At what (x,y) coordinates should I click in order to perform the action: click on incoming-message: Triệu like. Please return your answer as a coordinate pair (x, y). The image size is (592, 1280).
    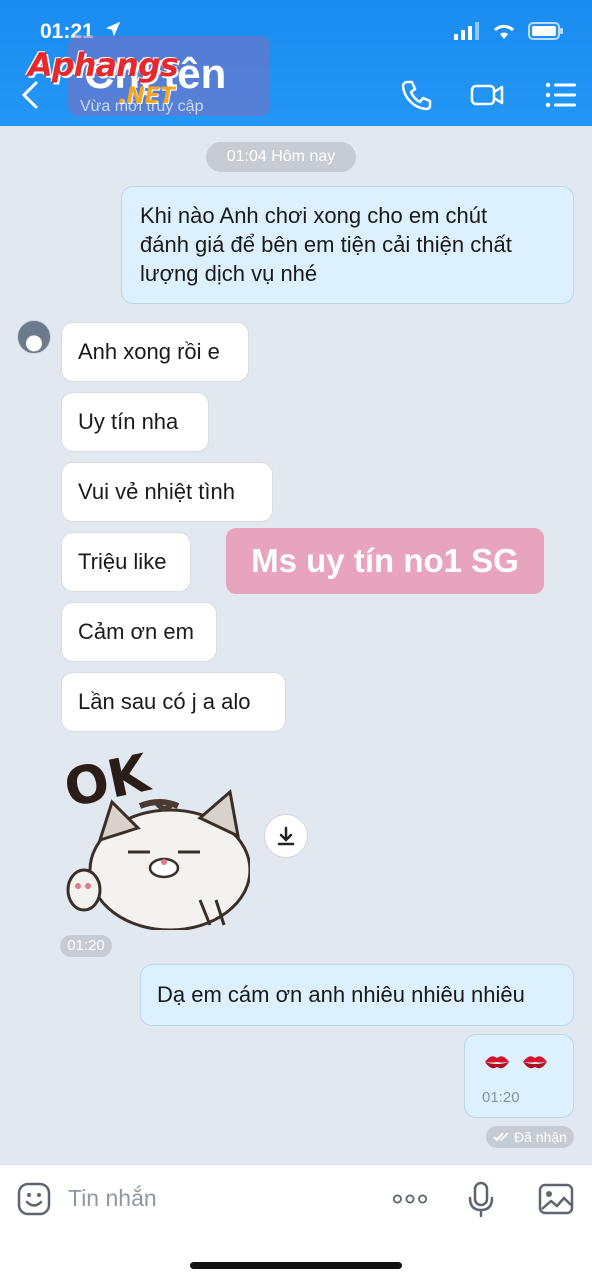
    Looking at the image, I should click on (126, 562).